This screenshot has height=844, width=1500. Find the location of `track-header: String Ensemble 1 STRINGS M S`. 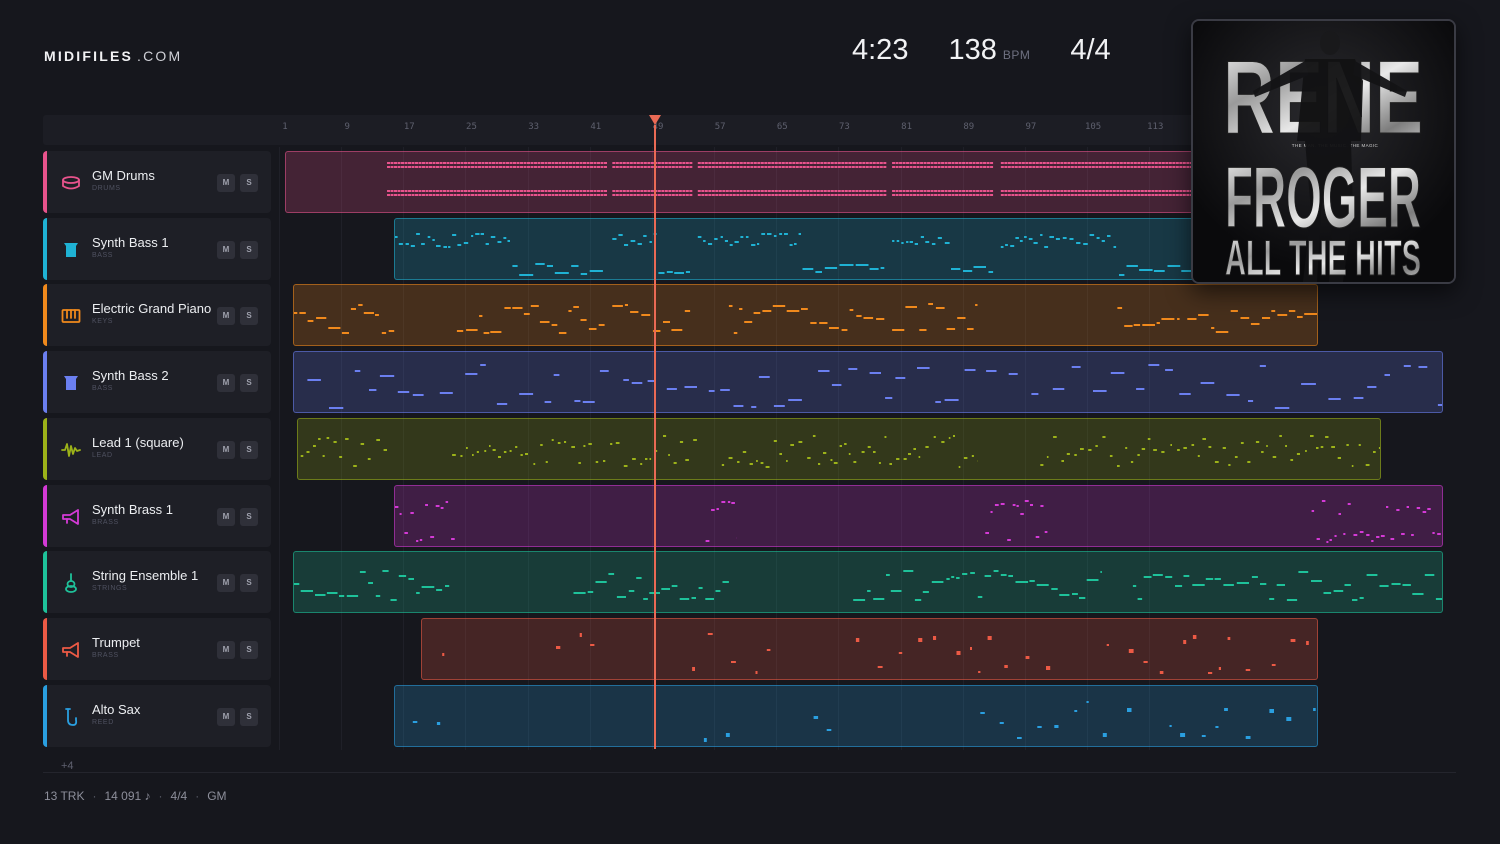

track-header: String Ensemble 1 STRINGS M S is located at coordinates (157, 582).